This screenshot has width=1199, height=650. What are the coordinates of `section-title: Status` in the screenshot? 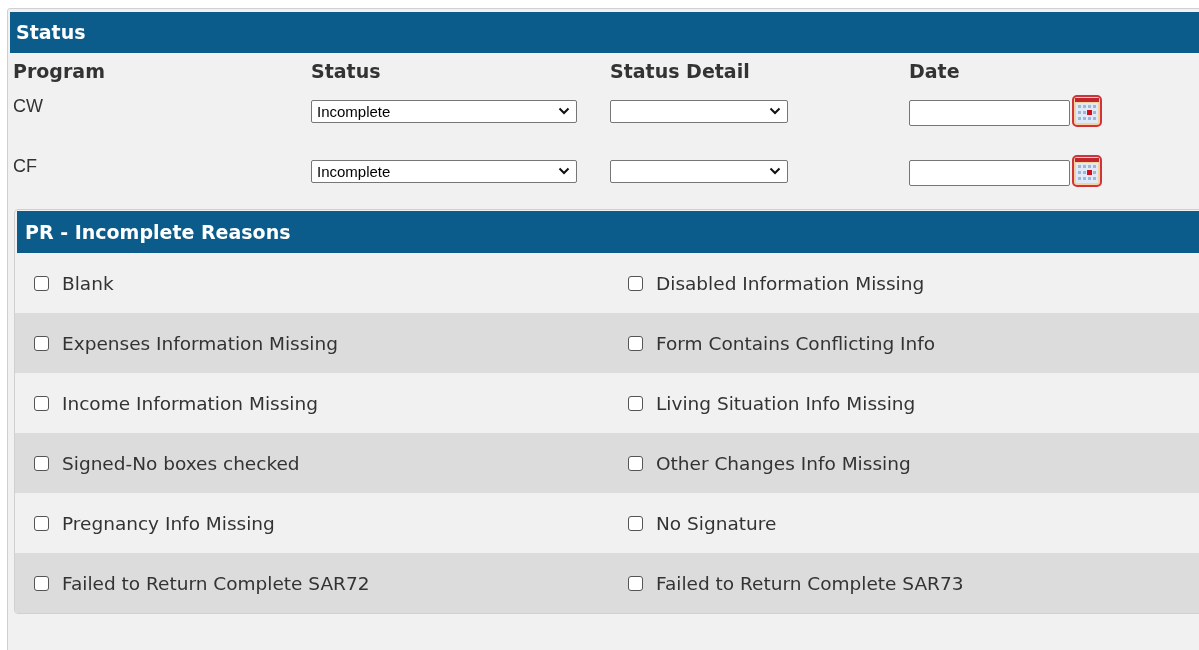 It's located at (51, 31).